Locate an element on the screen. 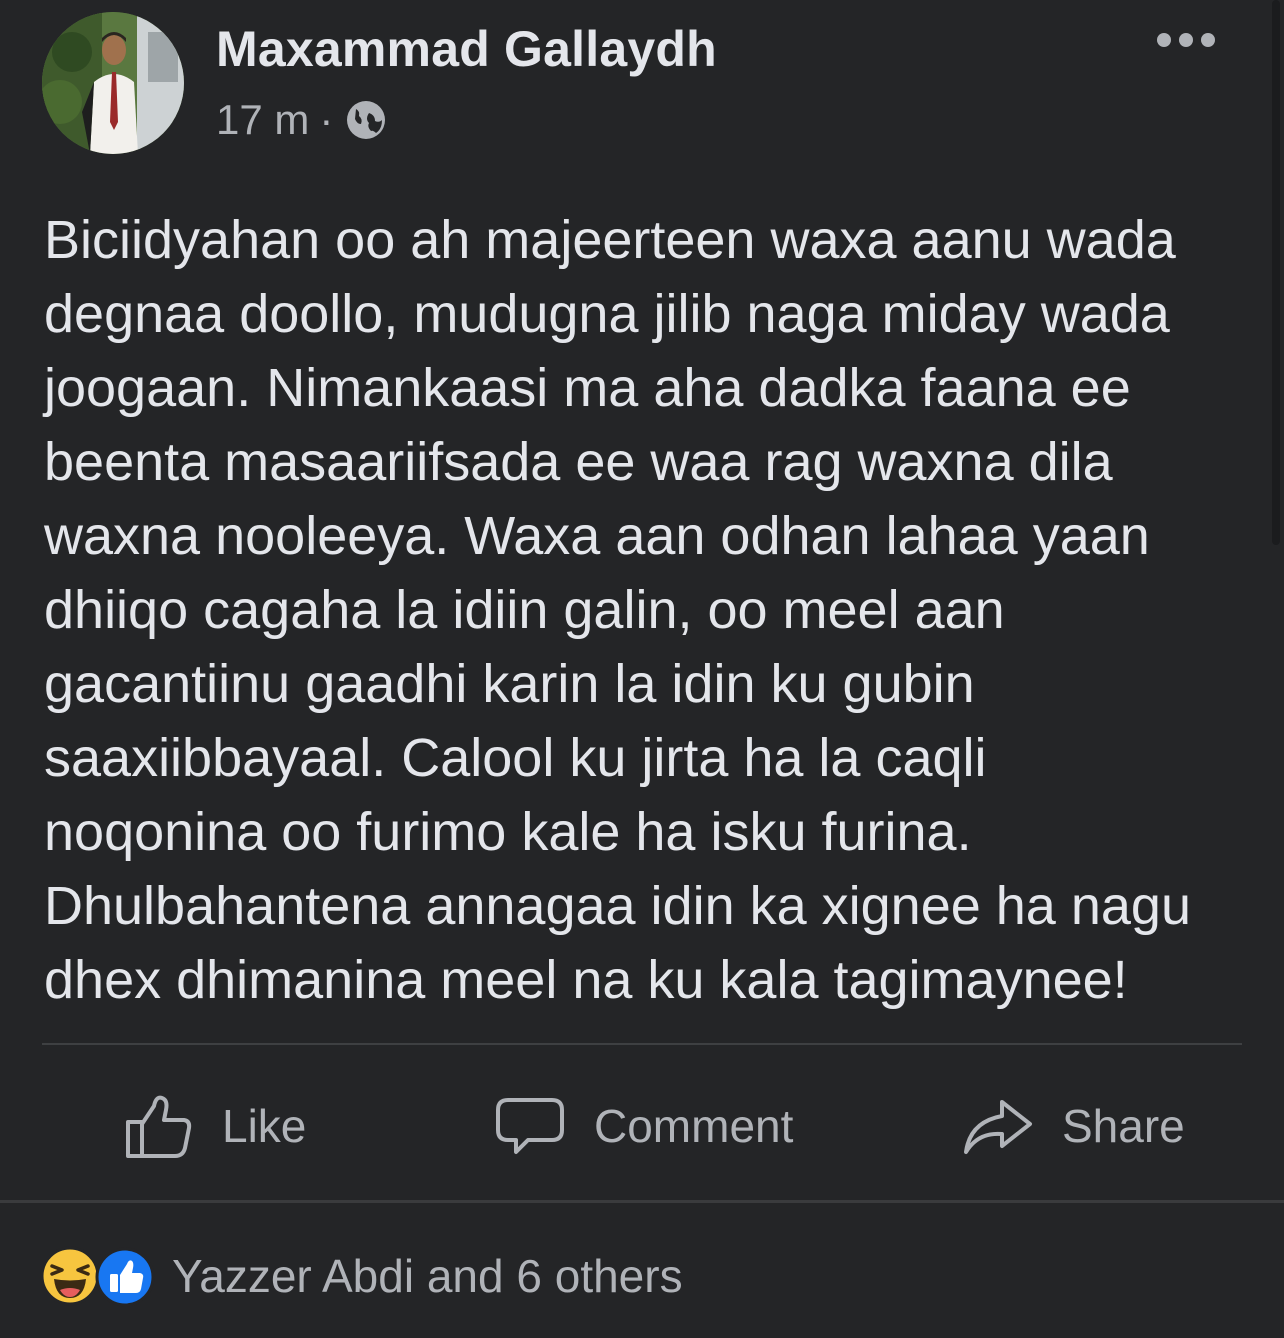  post-header: Maxammad Gallaydh 17 m · is located at coordinates (632, 84).